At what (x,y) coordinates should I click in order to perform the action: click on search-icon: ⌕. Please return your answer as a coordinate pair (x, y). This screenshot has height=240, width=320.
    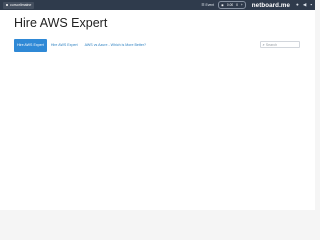
    Looking at the image, I should click on (263, 44).